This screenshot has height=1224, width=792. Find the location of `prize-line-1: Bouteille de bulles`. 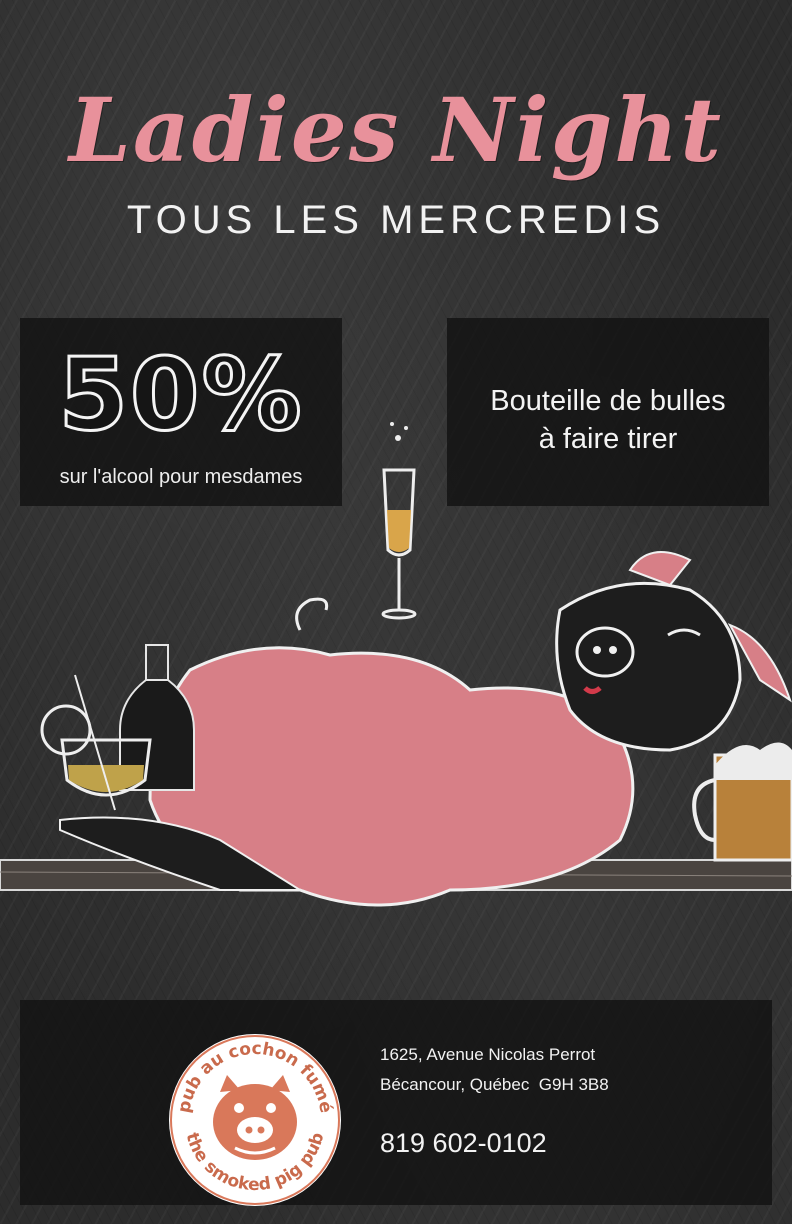

prize-line-1: Bouteille de bulles is located at coordinates (608, 401).